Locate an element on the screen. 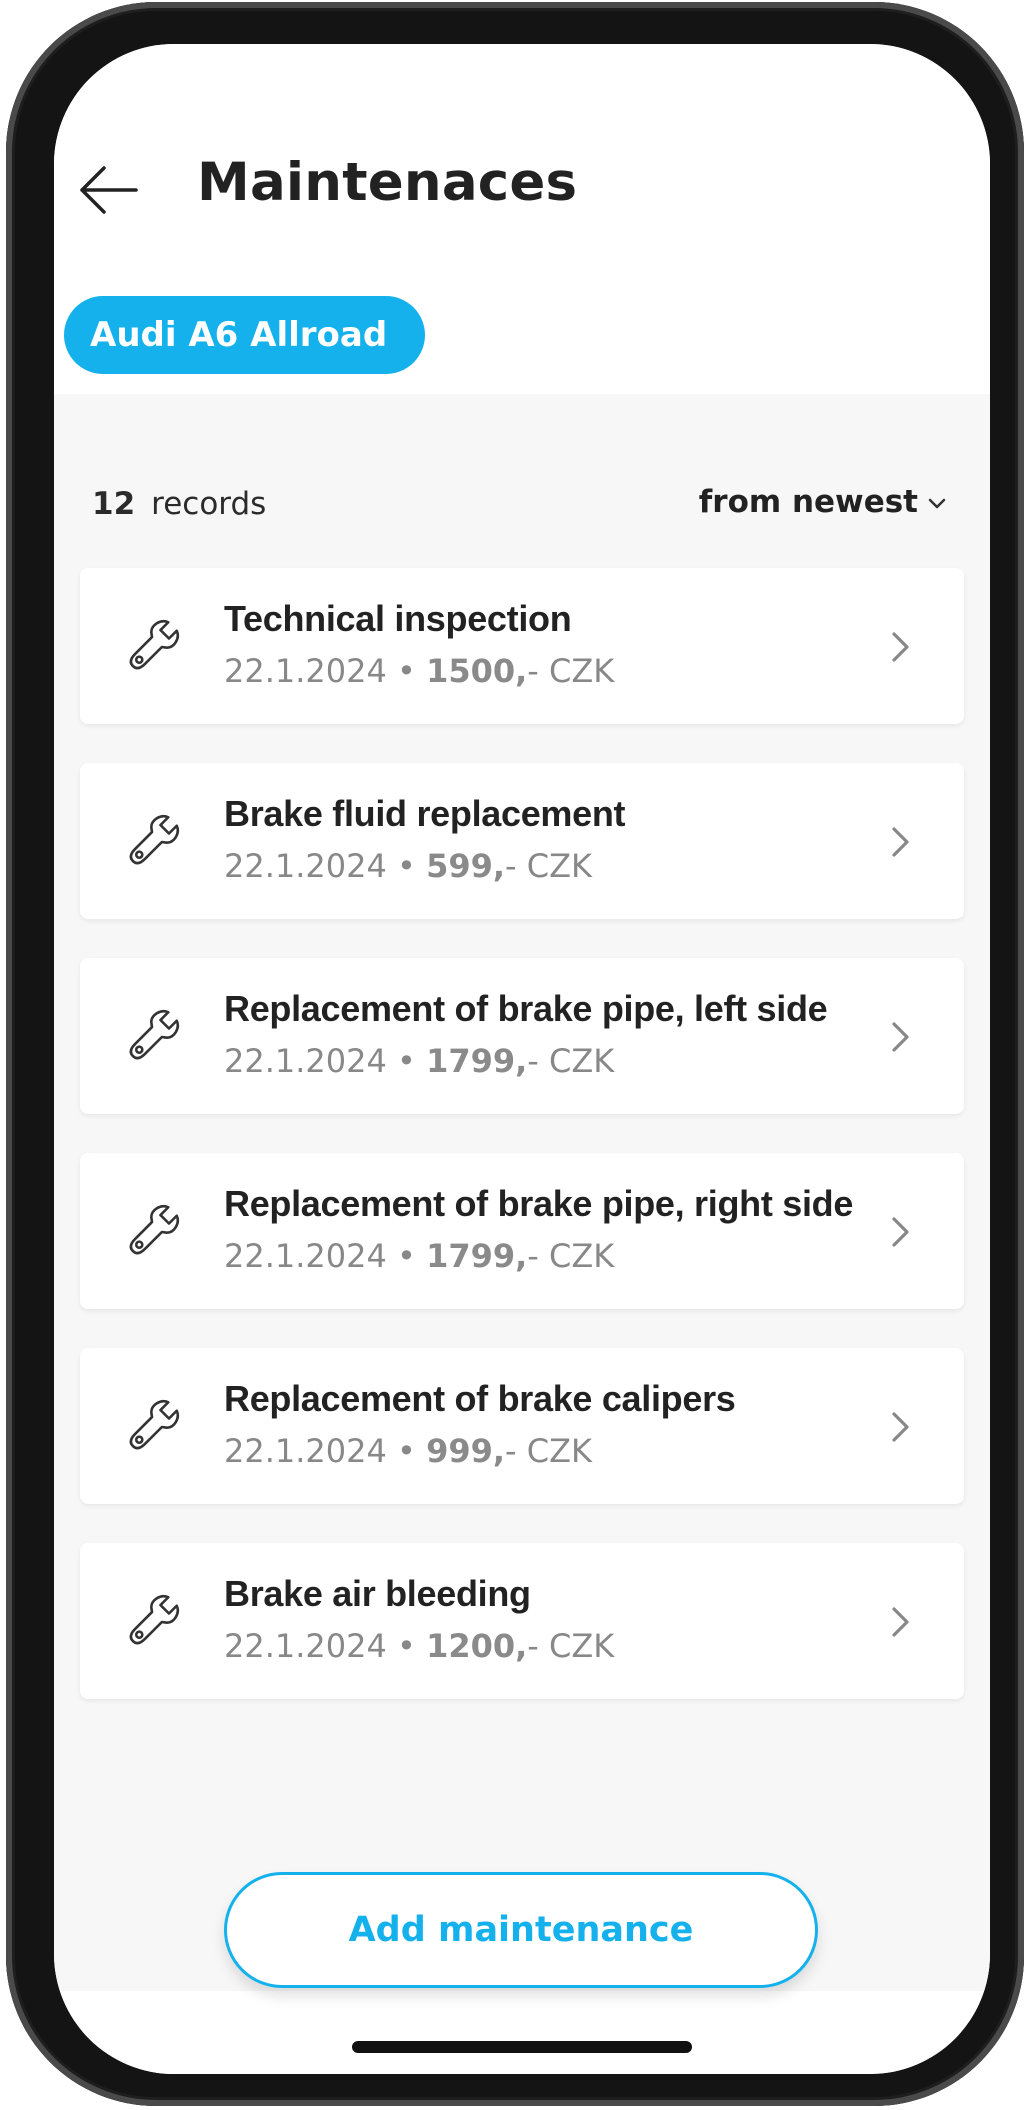  bottom-safe-area is located at coordinates (522, 2032).